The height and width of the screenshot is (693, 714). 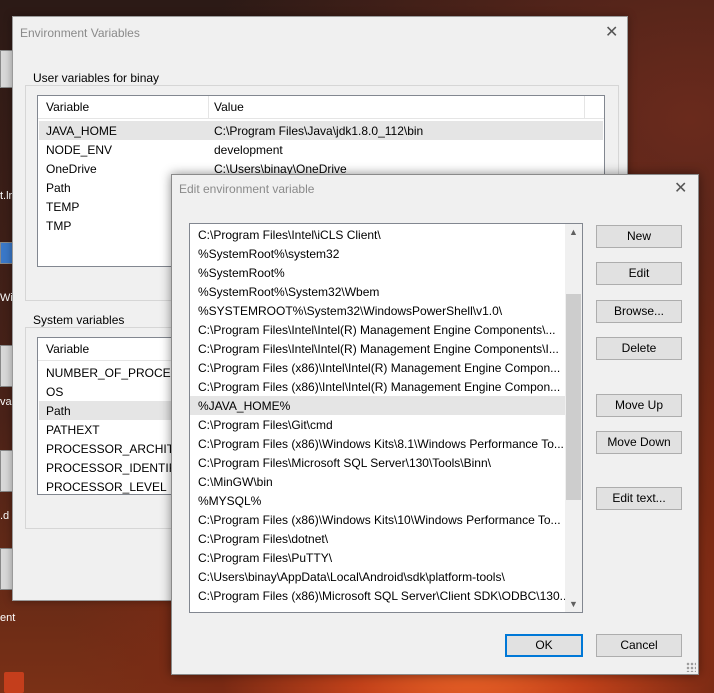 What do you see at coordinates (377, 253) in the screenshot?
I see `path-entry: %SystemRoot%\system32` at bounding box center [377, 253].